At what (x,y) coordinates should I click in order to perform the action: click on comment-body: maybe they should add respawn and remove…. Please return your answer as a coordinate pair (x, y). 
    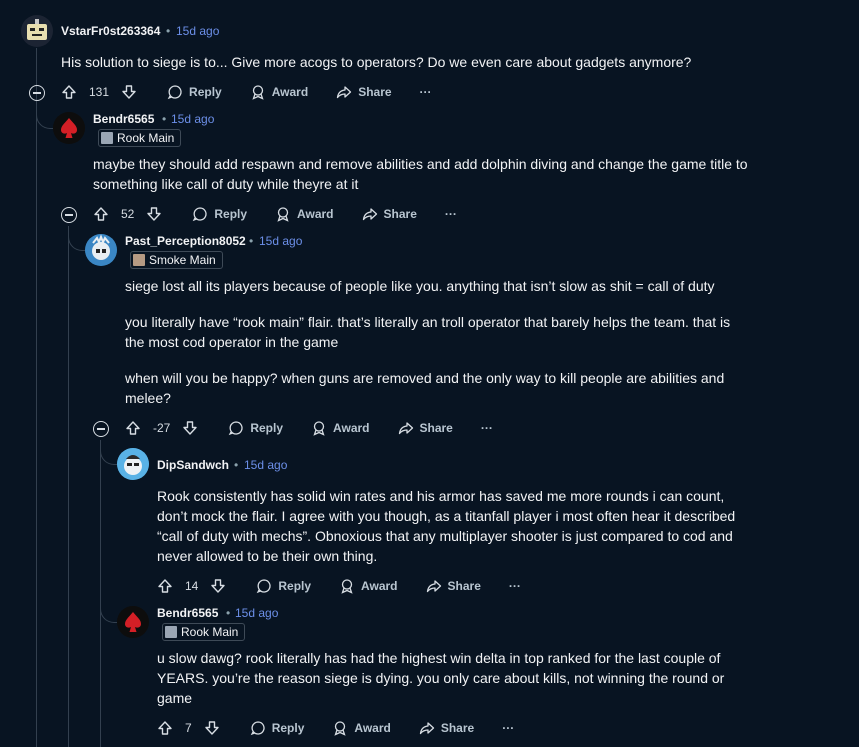
    Looking at the image, I should click on (423, 174).